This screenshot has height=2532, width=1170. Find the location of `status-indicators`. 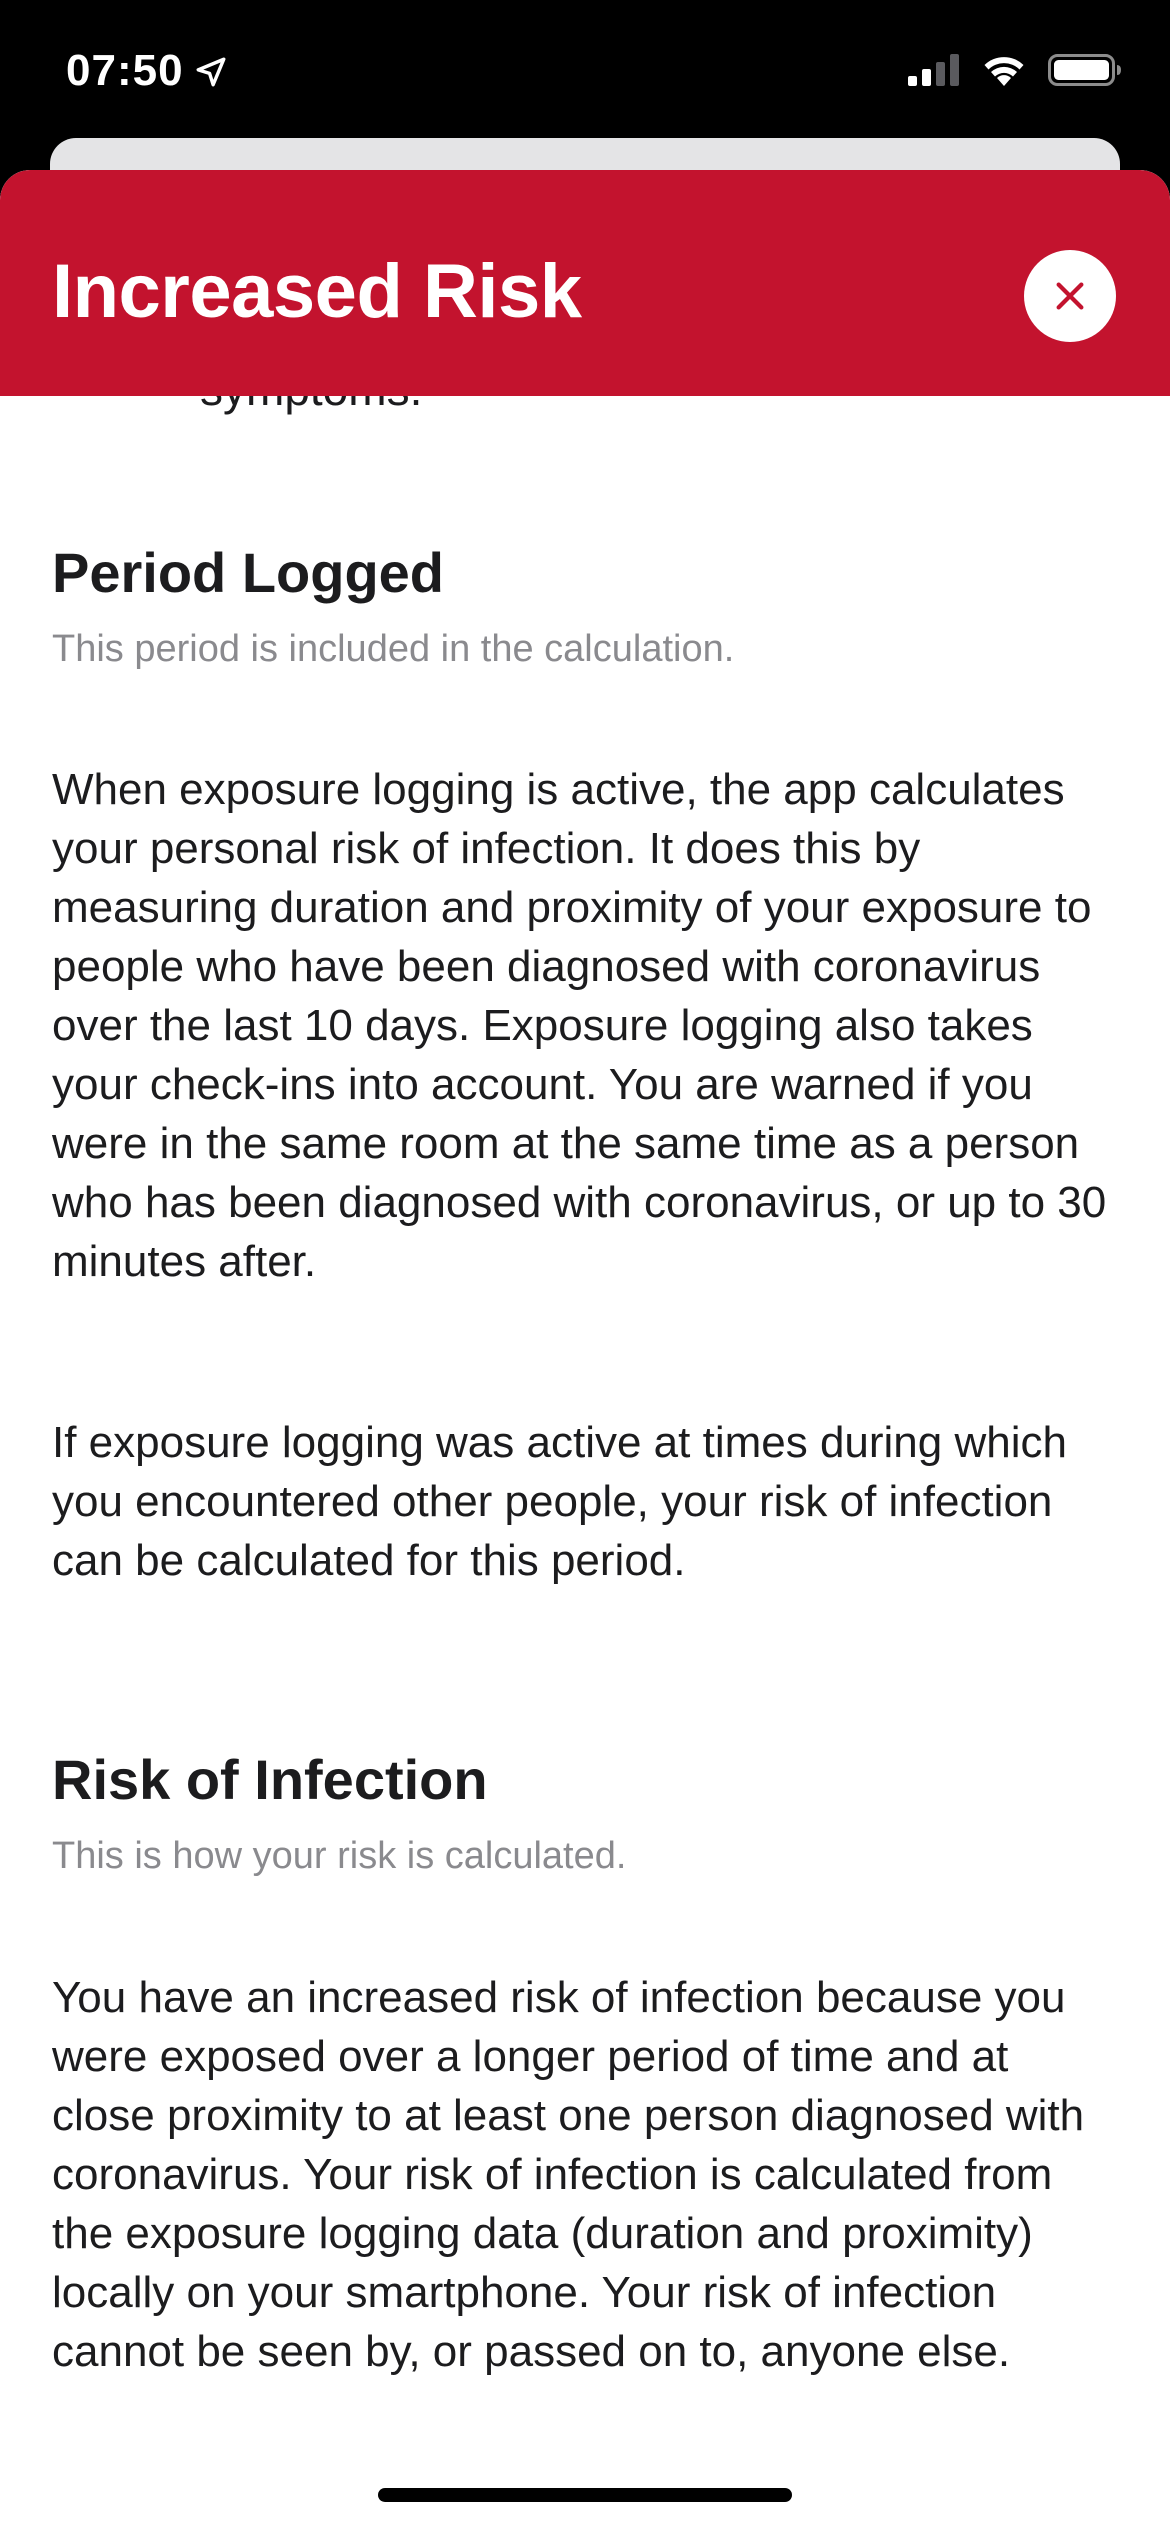

status-indicators is located at coordinates (1014, 70).